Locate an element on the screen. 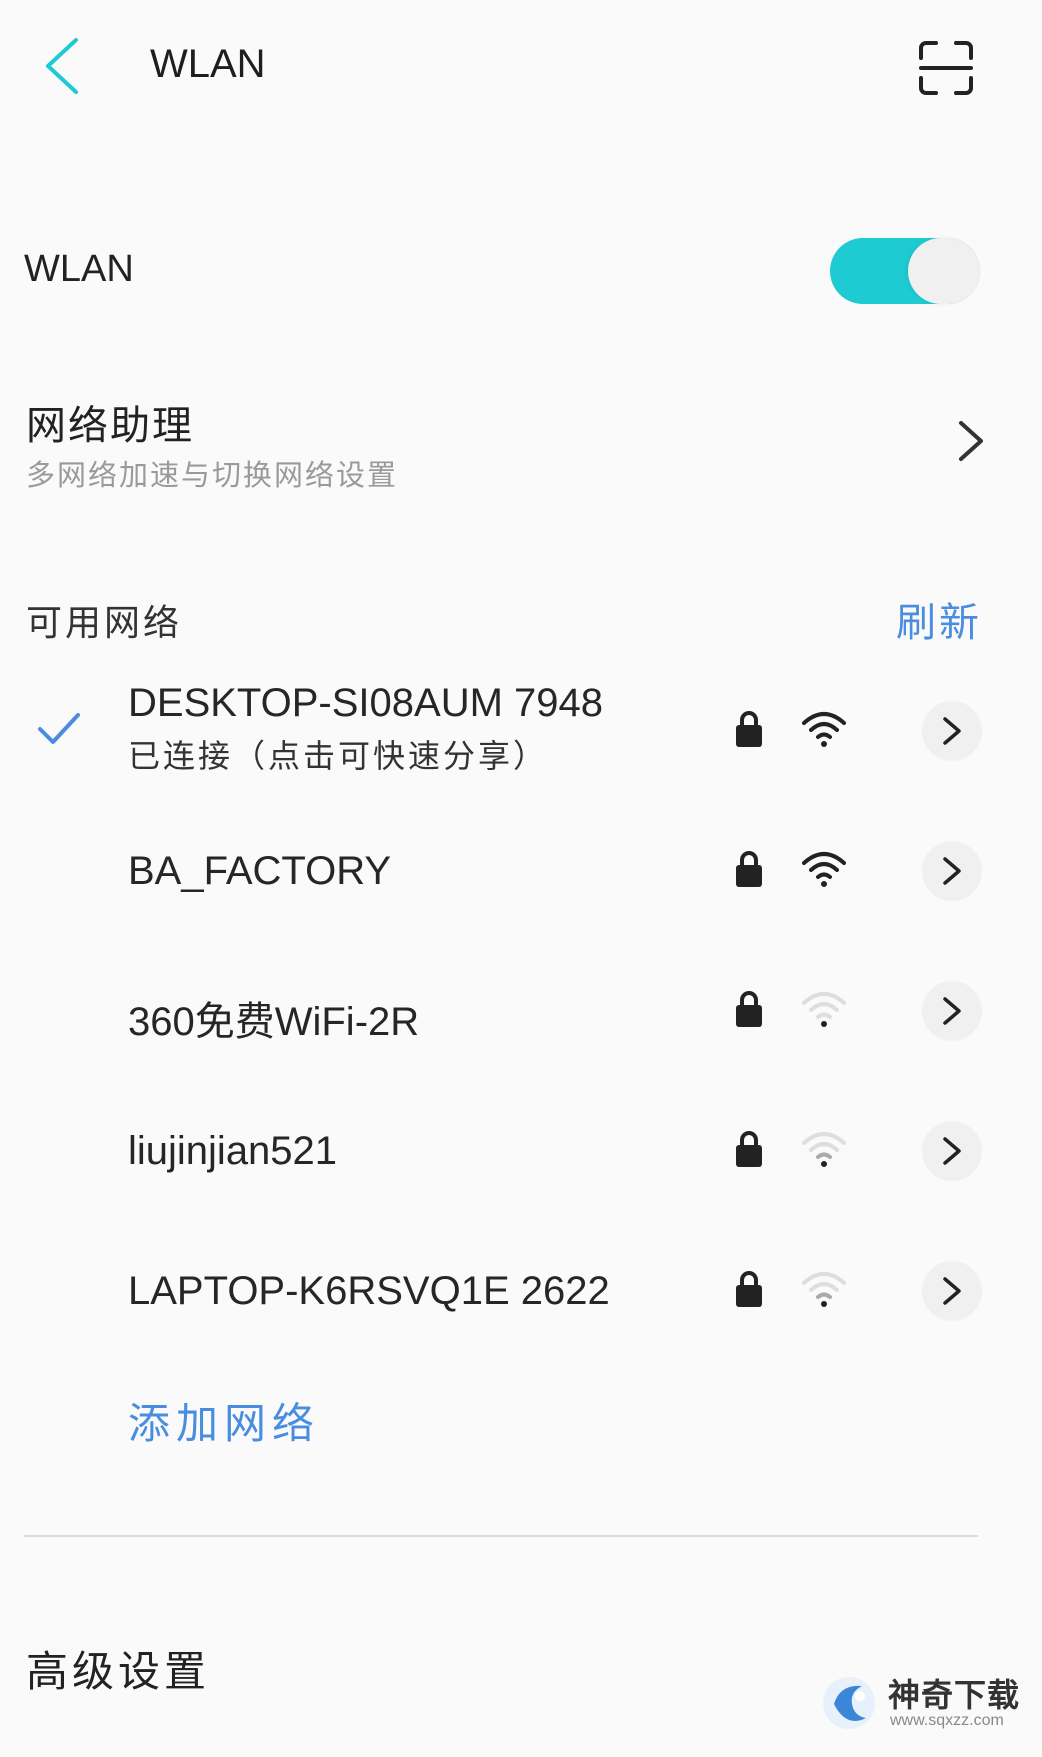 This screenshot has height=1757, width=1042. available-networks-label: 可用网络 is located at coordinates (104, 623).